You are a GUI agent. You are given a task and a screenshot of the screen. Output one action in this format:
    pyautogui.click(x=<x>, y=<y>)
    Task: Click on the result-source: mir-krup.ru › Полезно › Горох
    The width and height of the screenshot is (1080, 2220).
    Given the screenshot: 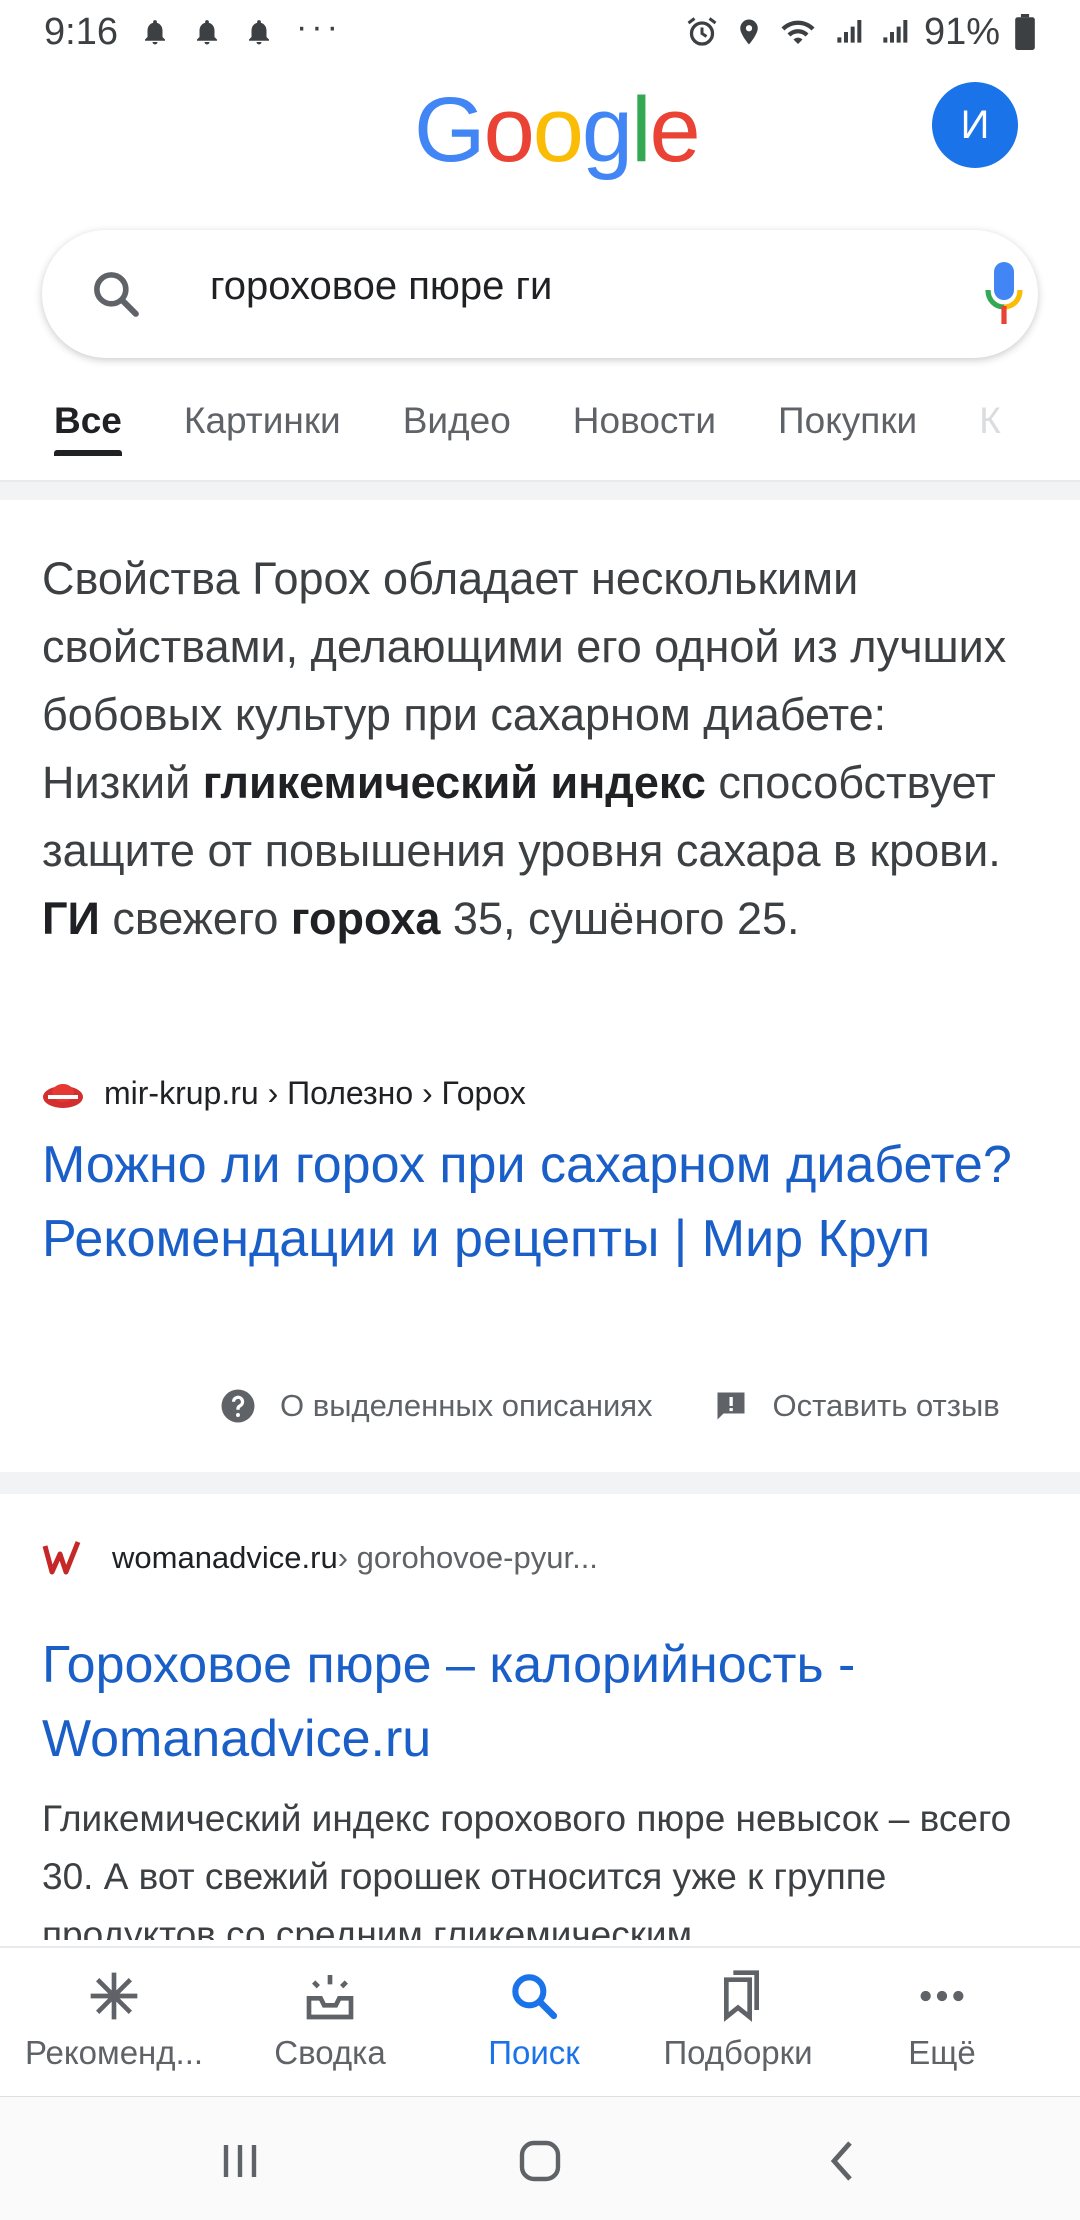 What is the action you would take?
    pyautogui.click(x=284, y=1093)
    